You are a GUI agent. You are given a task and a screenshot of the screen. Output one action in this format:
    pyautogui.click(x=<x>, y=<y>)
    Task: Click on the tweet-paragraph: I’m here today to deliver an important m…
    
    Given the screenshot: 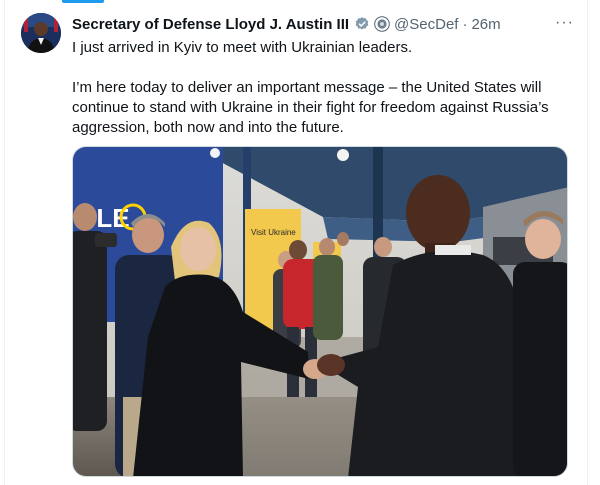 What is the action you would take?
    pyautogui.click(x=310, y=107)
    